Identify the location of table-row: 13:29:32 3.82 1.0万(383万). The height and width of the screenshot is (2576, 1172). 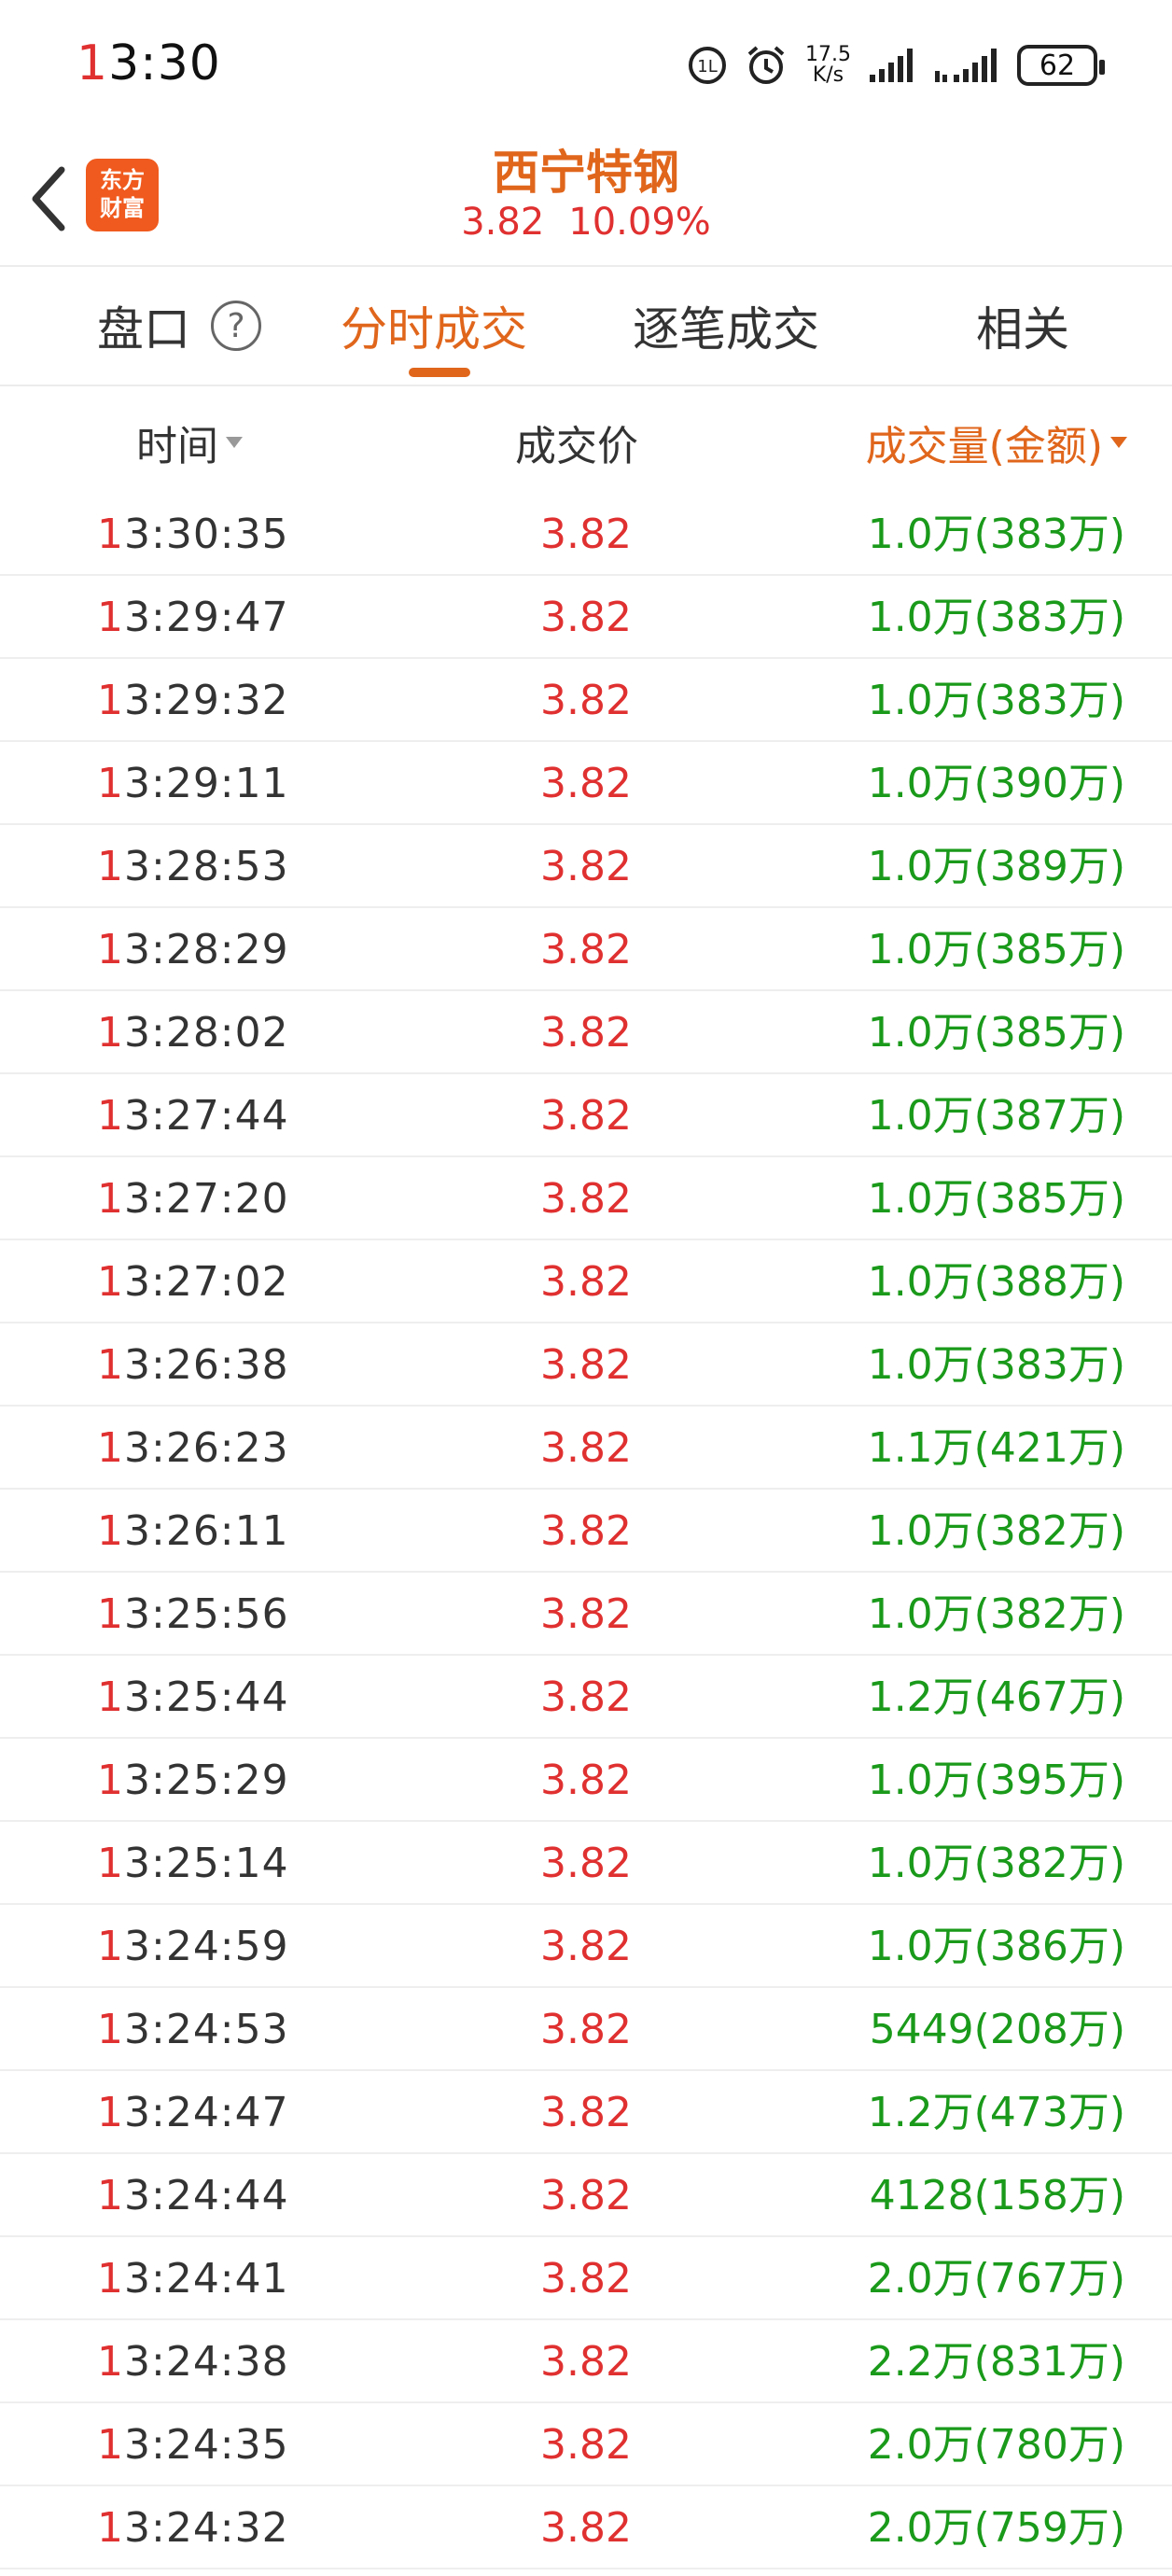
(586, 700).